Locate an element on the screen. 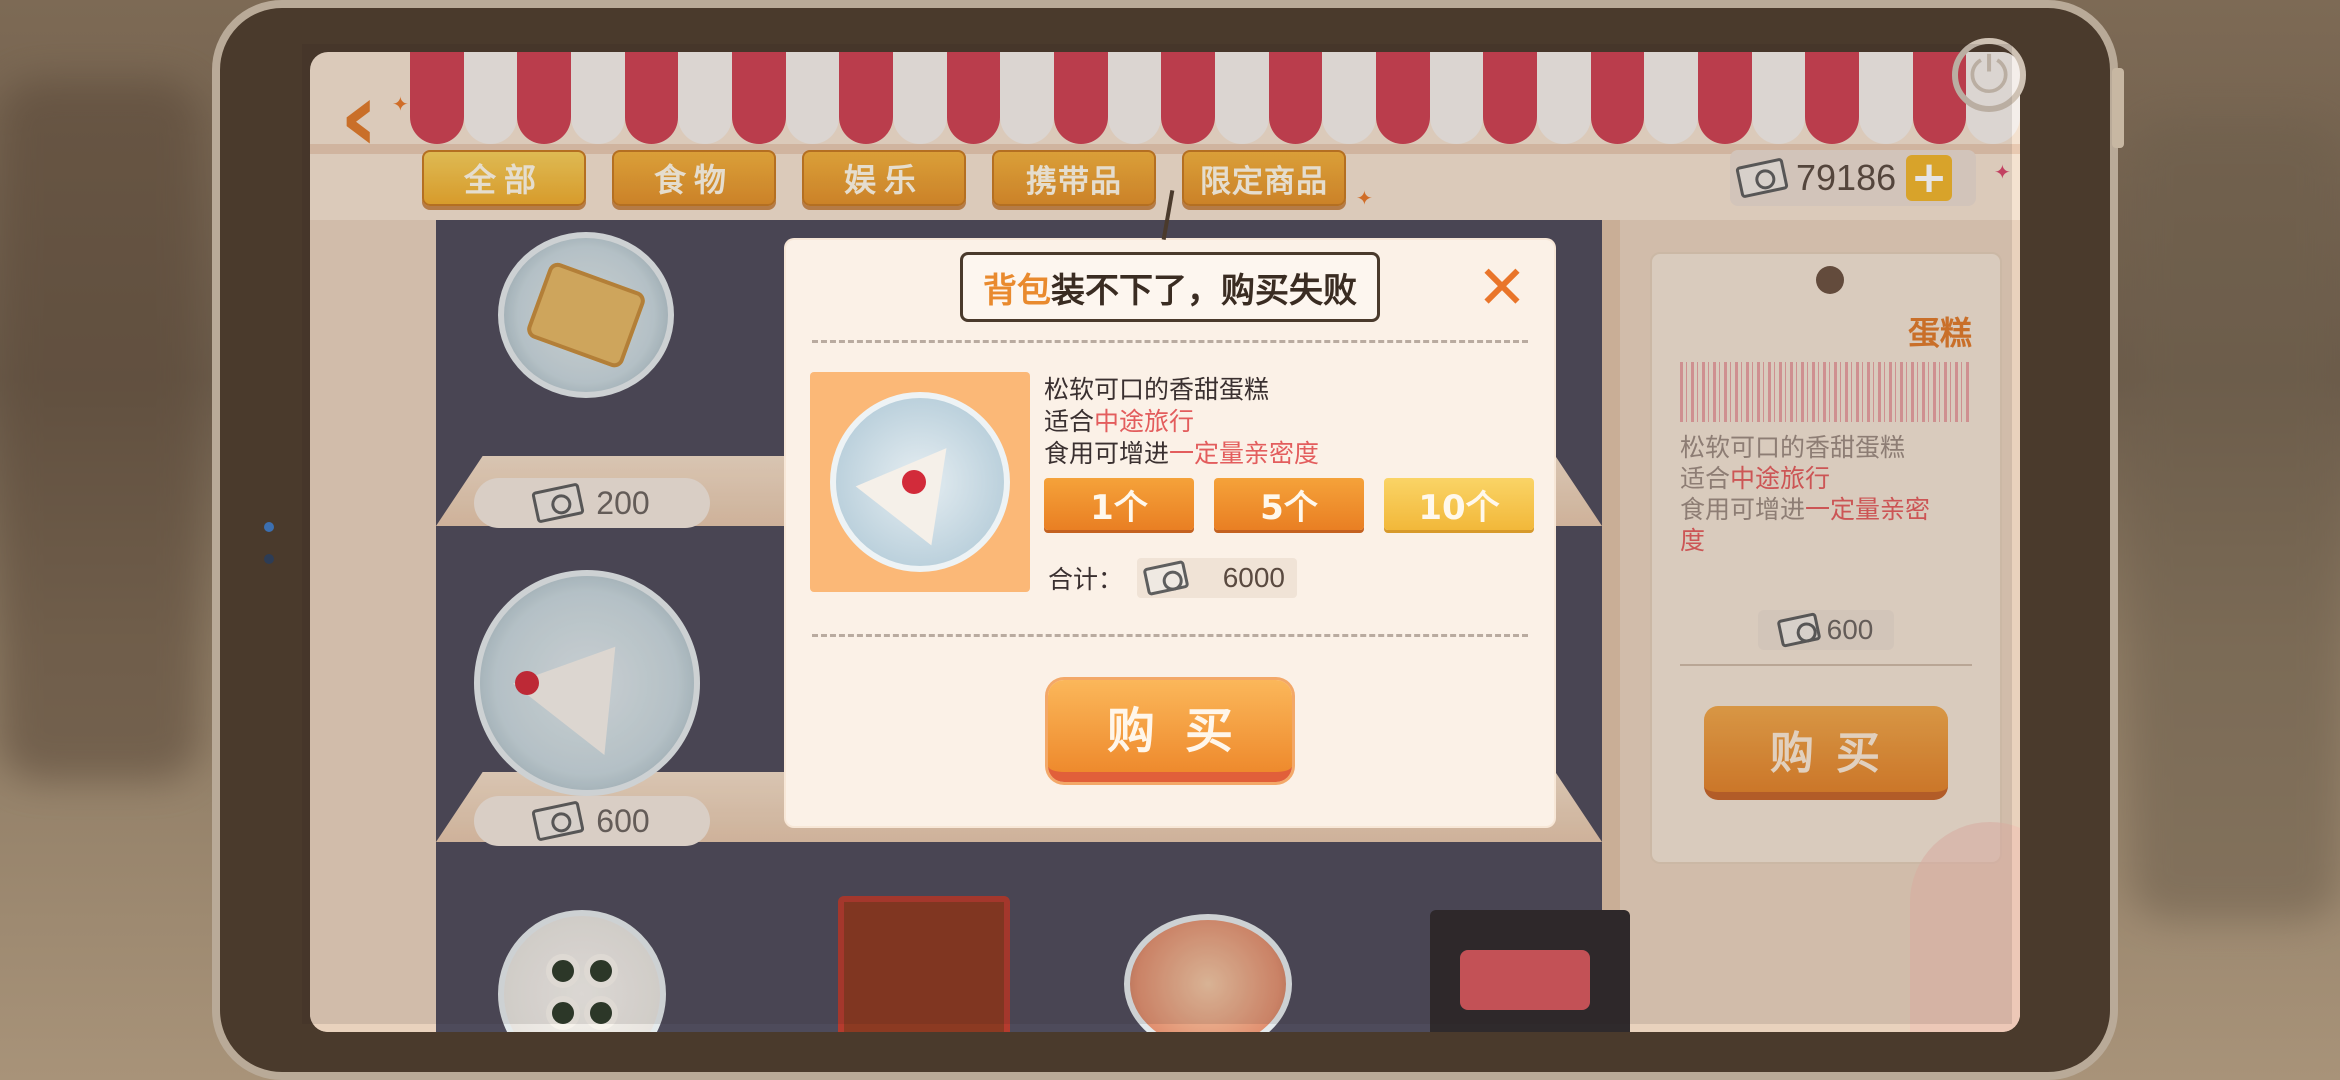  total-value: 6000 is located at coordinates (1254, 577).